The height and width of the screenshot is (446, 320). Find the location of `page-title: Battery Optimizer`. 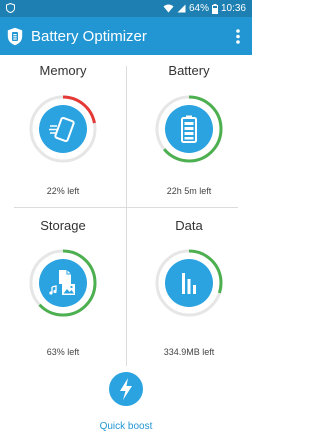

page-title: Battery Optimizer is located at coordinates (89, 36).